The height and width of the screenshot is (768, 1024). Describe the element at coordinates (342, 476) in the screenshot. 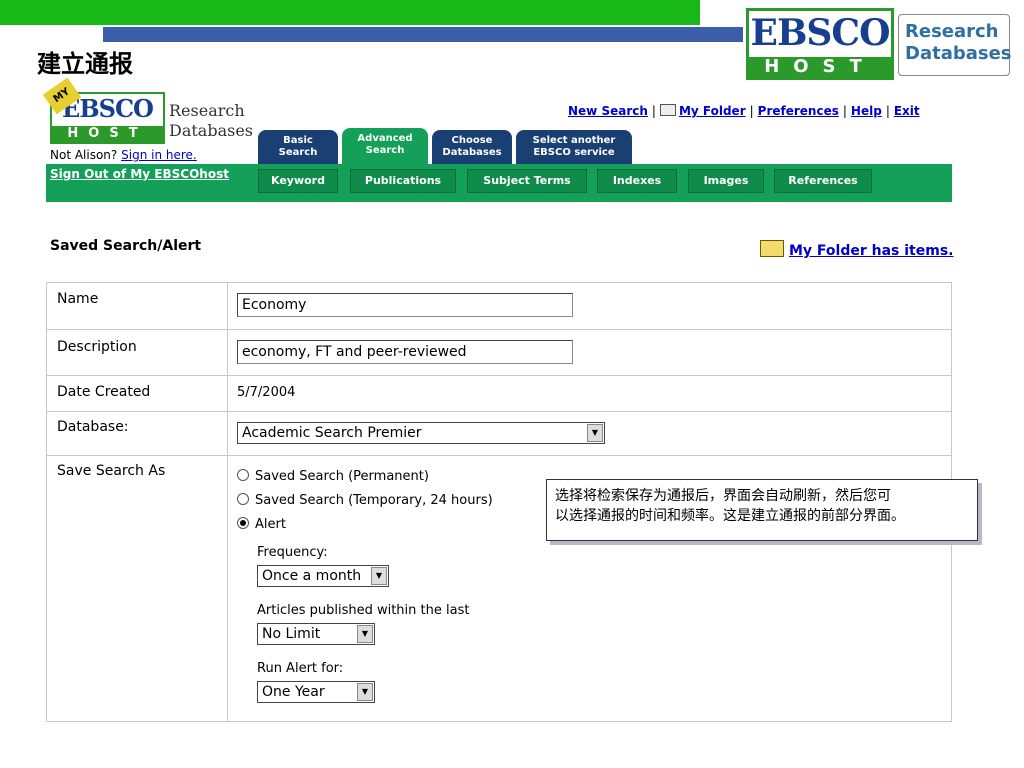

I see `radio-label: Saved Search (Permanent)` at that location.